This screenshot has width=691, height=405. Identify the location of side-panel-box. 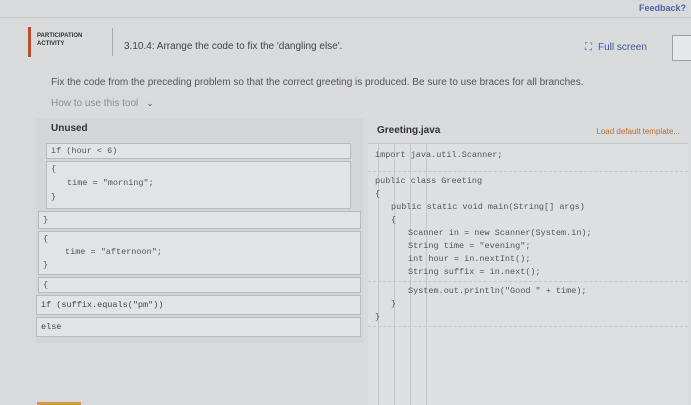
(681, 48).